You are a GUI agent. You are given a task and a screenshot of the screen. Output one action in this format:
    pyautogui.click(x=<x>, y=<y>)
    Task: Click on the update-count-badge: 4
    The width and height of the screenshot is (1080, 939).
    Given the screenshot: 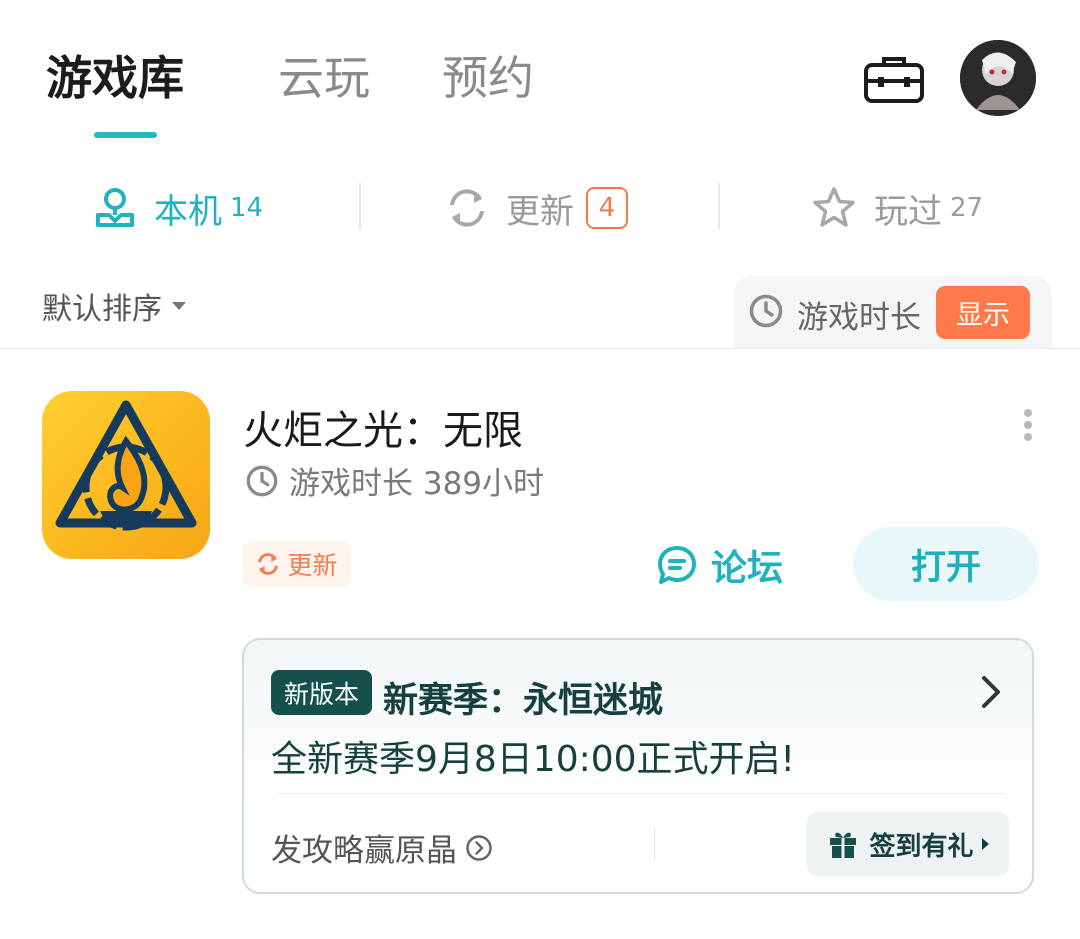 What is the action you would take?
    pyautogui.click(x=607, y=208)
    